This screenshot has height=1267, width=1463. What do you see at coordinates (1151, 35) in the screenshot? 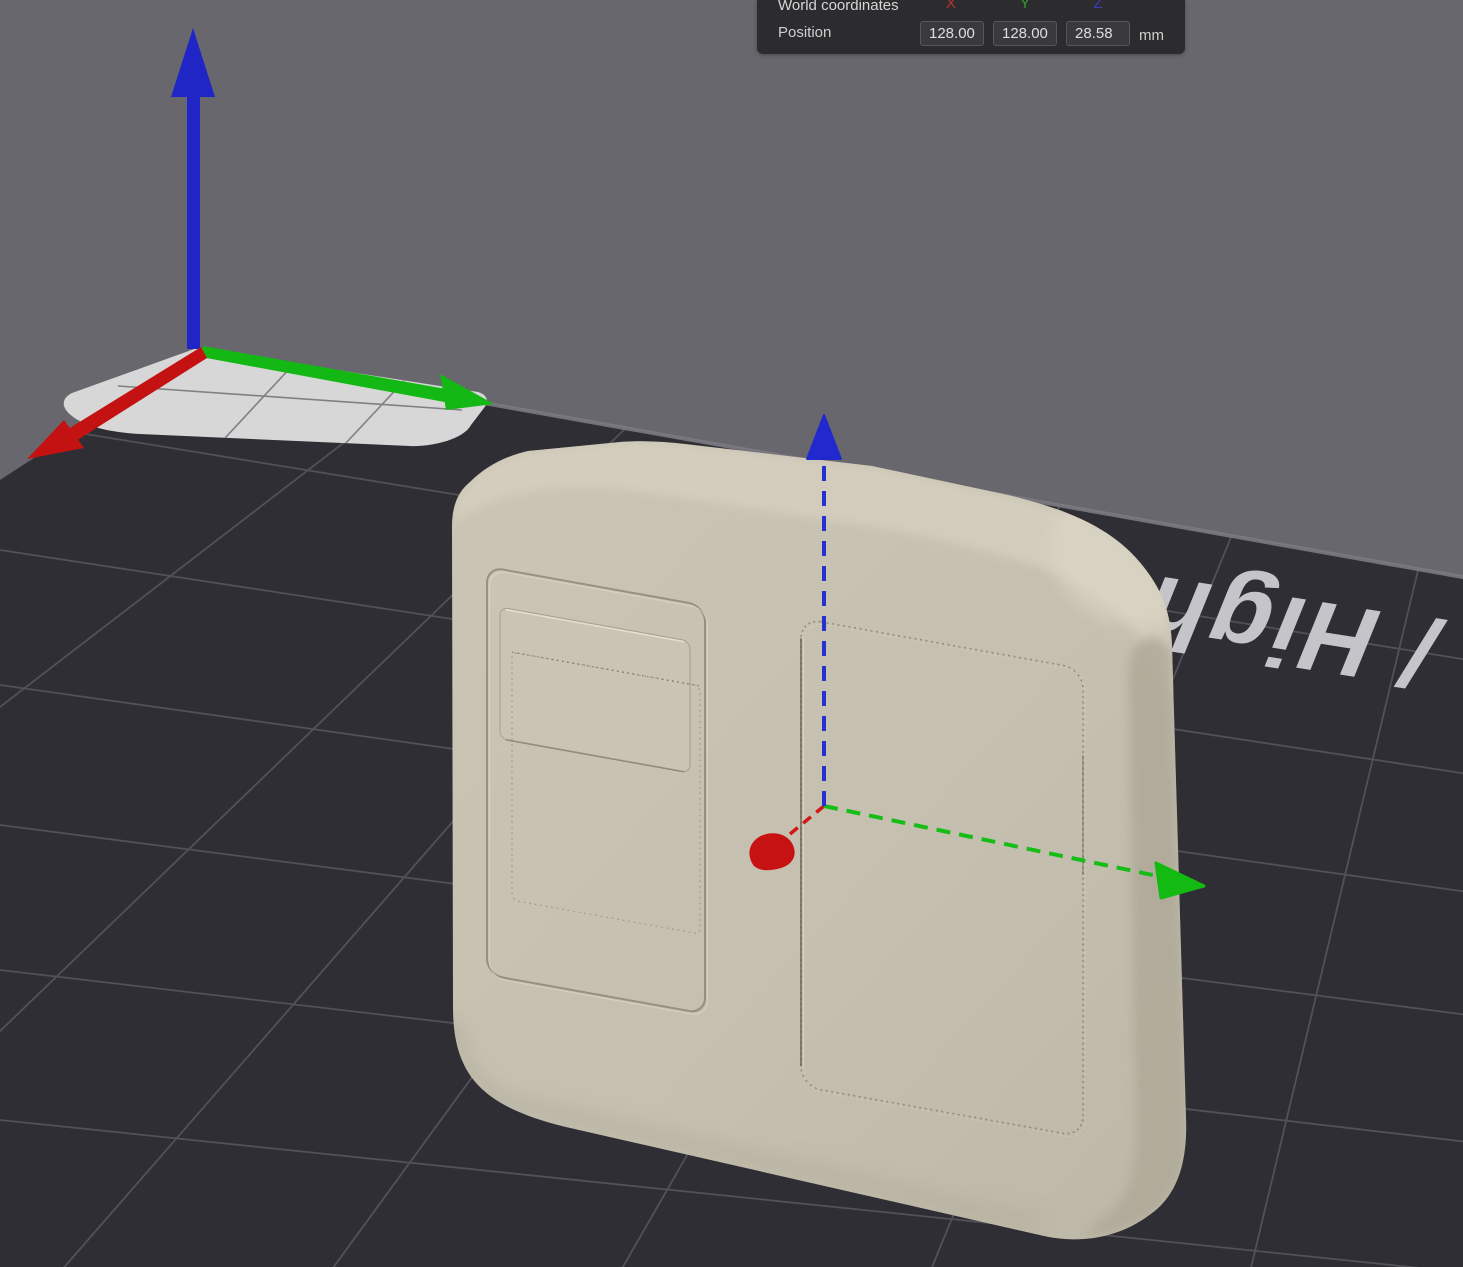
I see `unit-label: mm` at bounding box center [1151, 35].